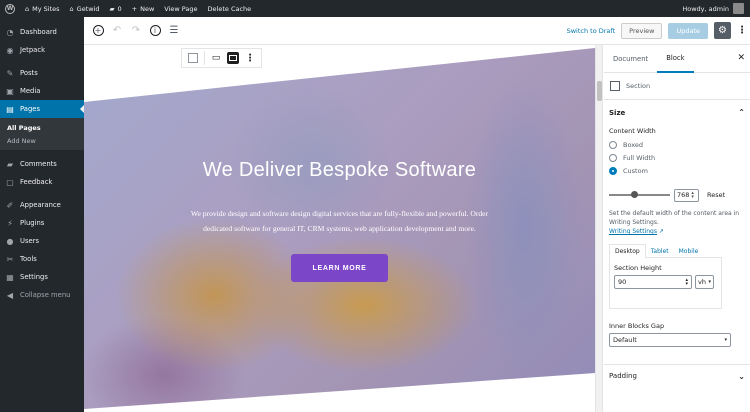 The image size is (750, 412). What do you see at coordinates (677, 170) in the screenshot?
I see `radio-custom: Custom` at bounding box center [677, 170].